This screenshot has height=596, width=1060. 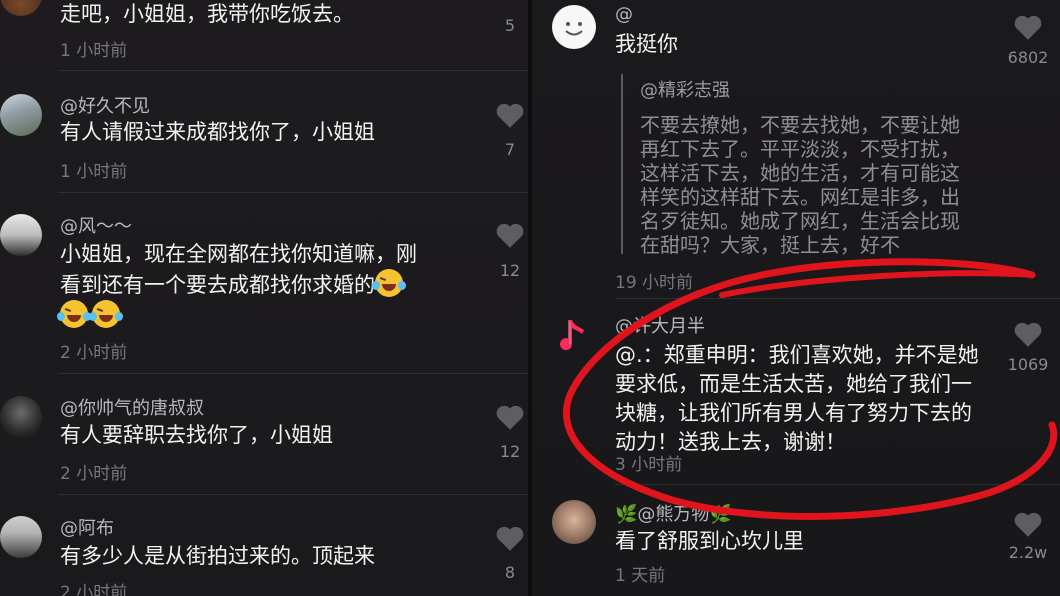 I want to click on comment-text-line: 块糖，让我们所有男人有了努力下去的, so click(x=793, y=413).